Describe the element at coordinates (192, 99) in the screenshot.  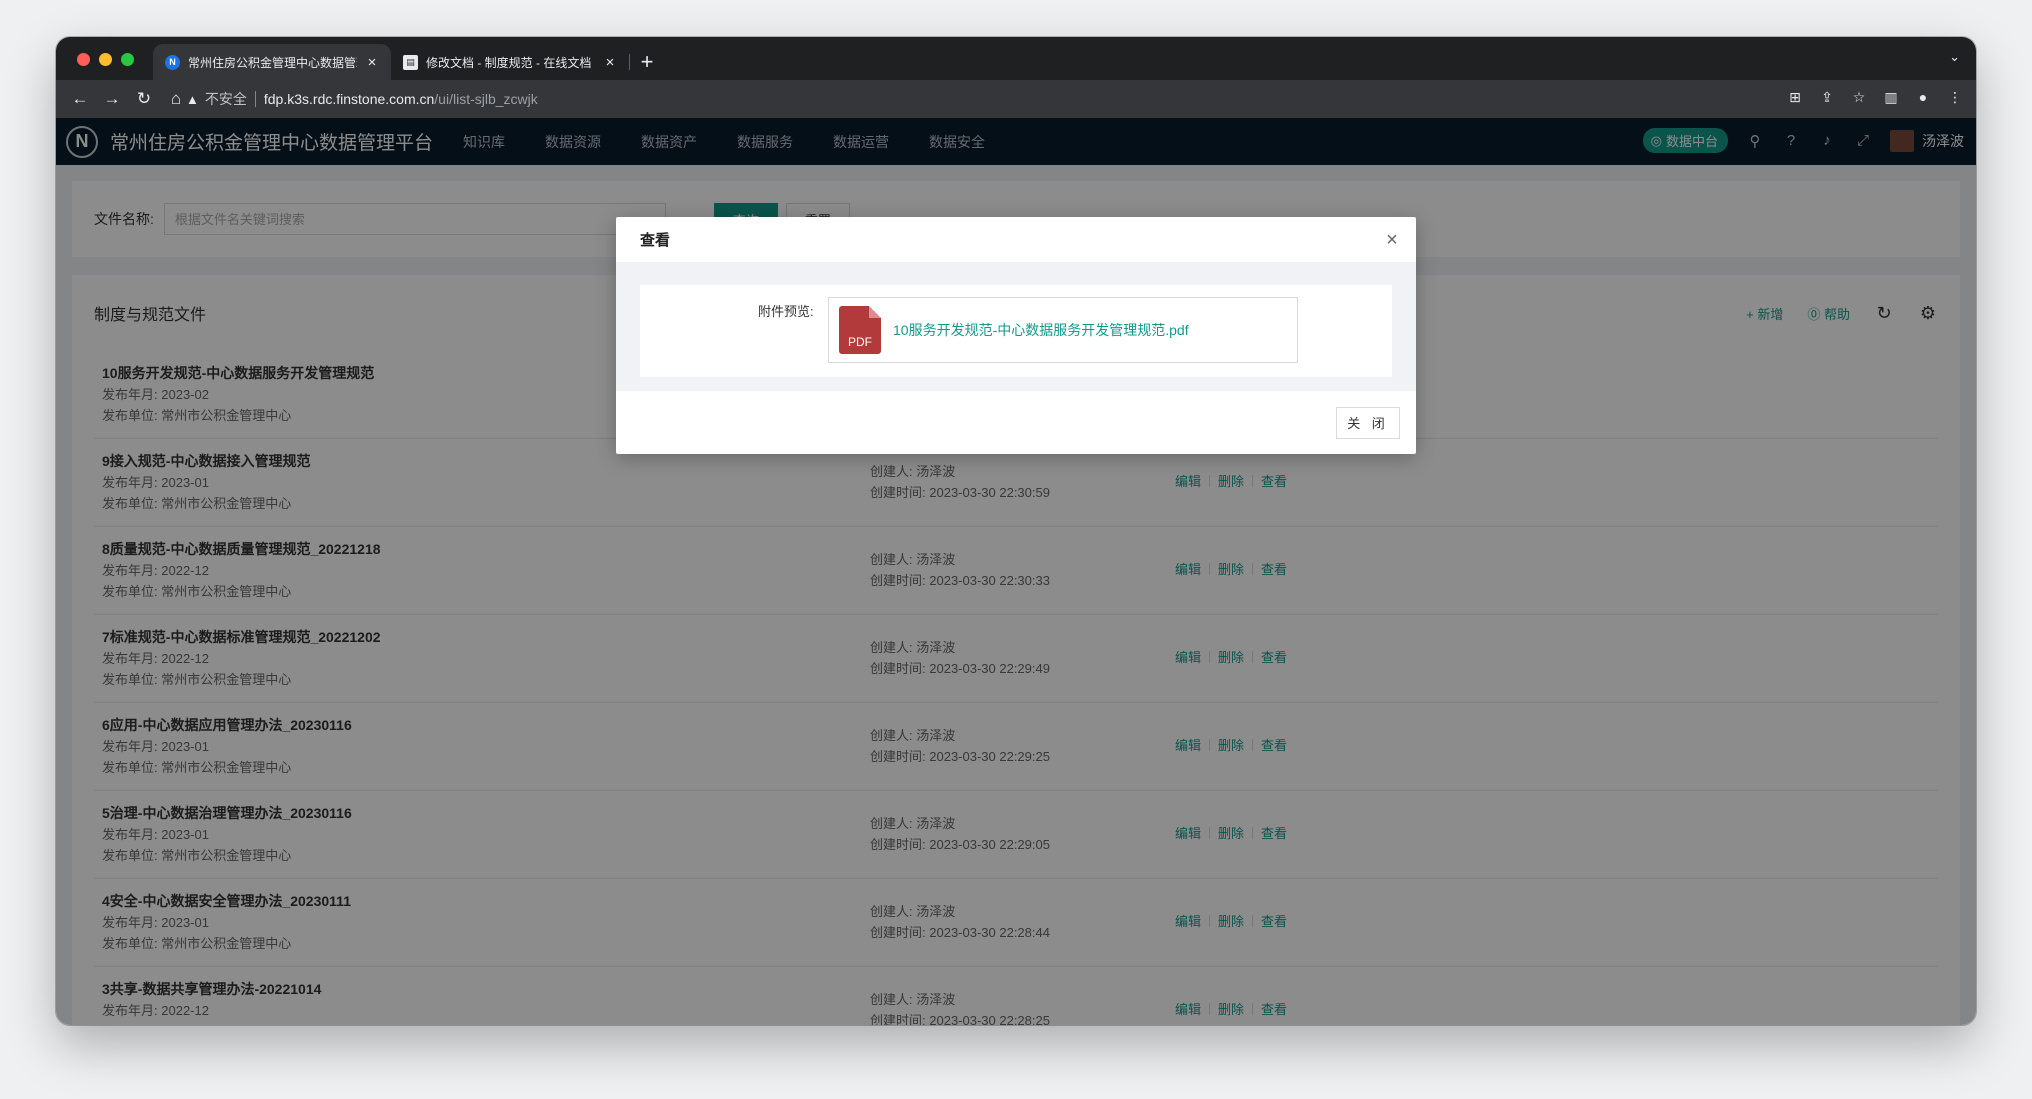
I see `warning-triangle-icon: ▲` at that location.